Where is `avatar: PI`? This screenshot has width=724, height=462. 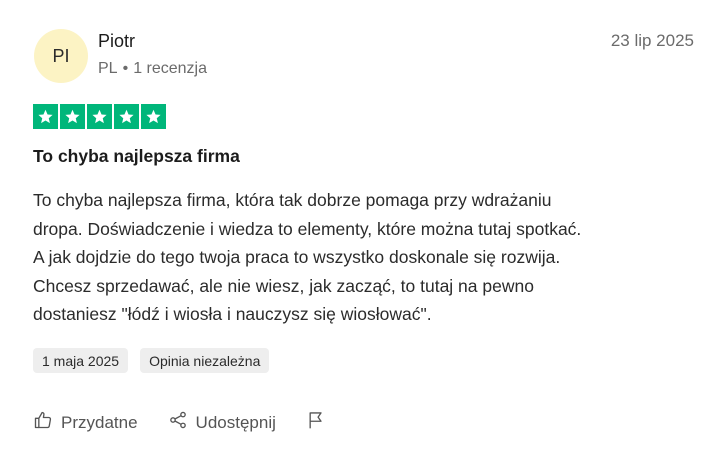 avatar: PI is located at coordinates (61, 56).